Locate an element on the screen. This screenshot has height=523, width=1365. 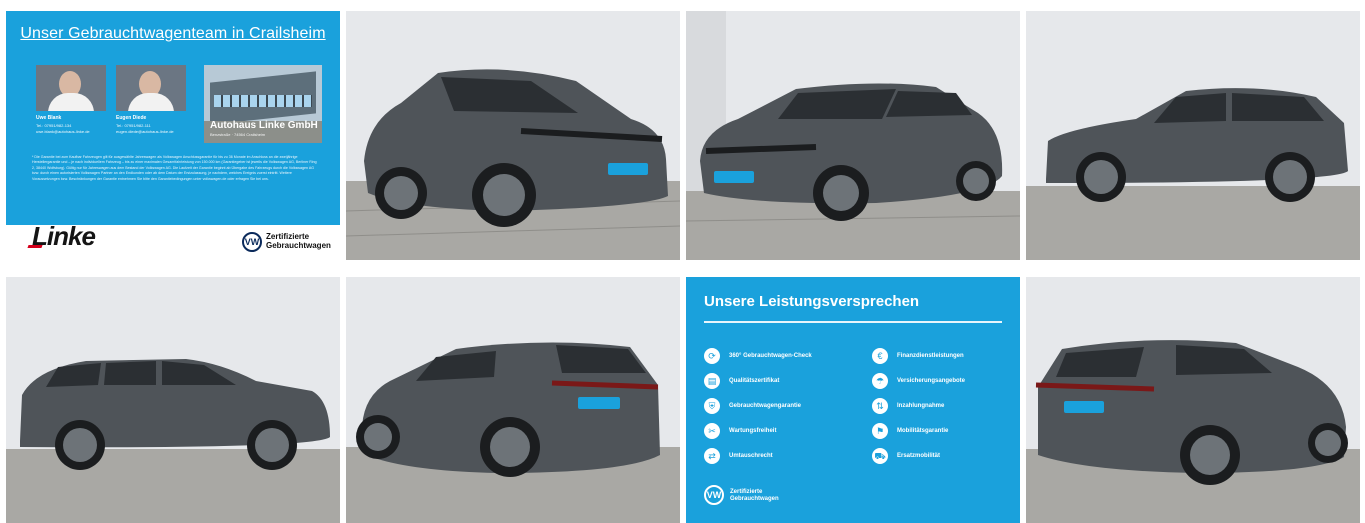
shield-icon: ⛨ is located at coordinates (712, 405).